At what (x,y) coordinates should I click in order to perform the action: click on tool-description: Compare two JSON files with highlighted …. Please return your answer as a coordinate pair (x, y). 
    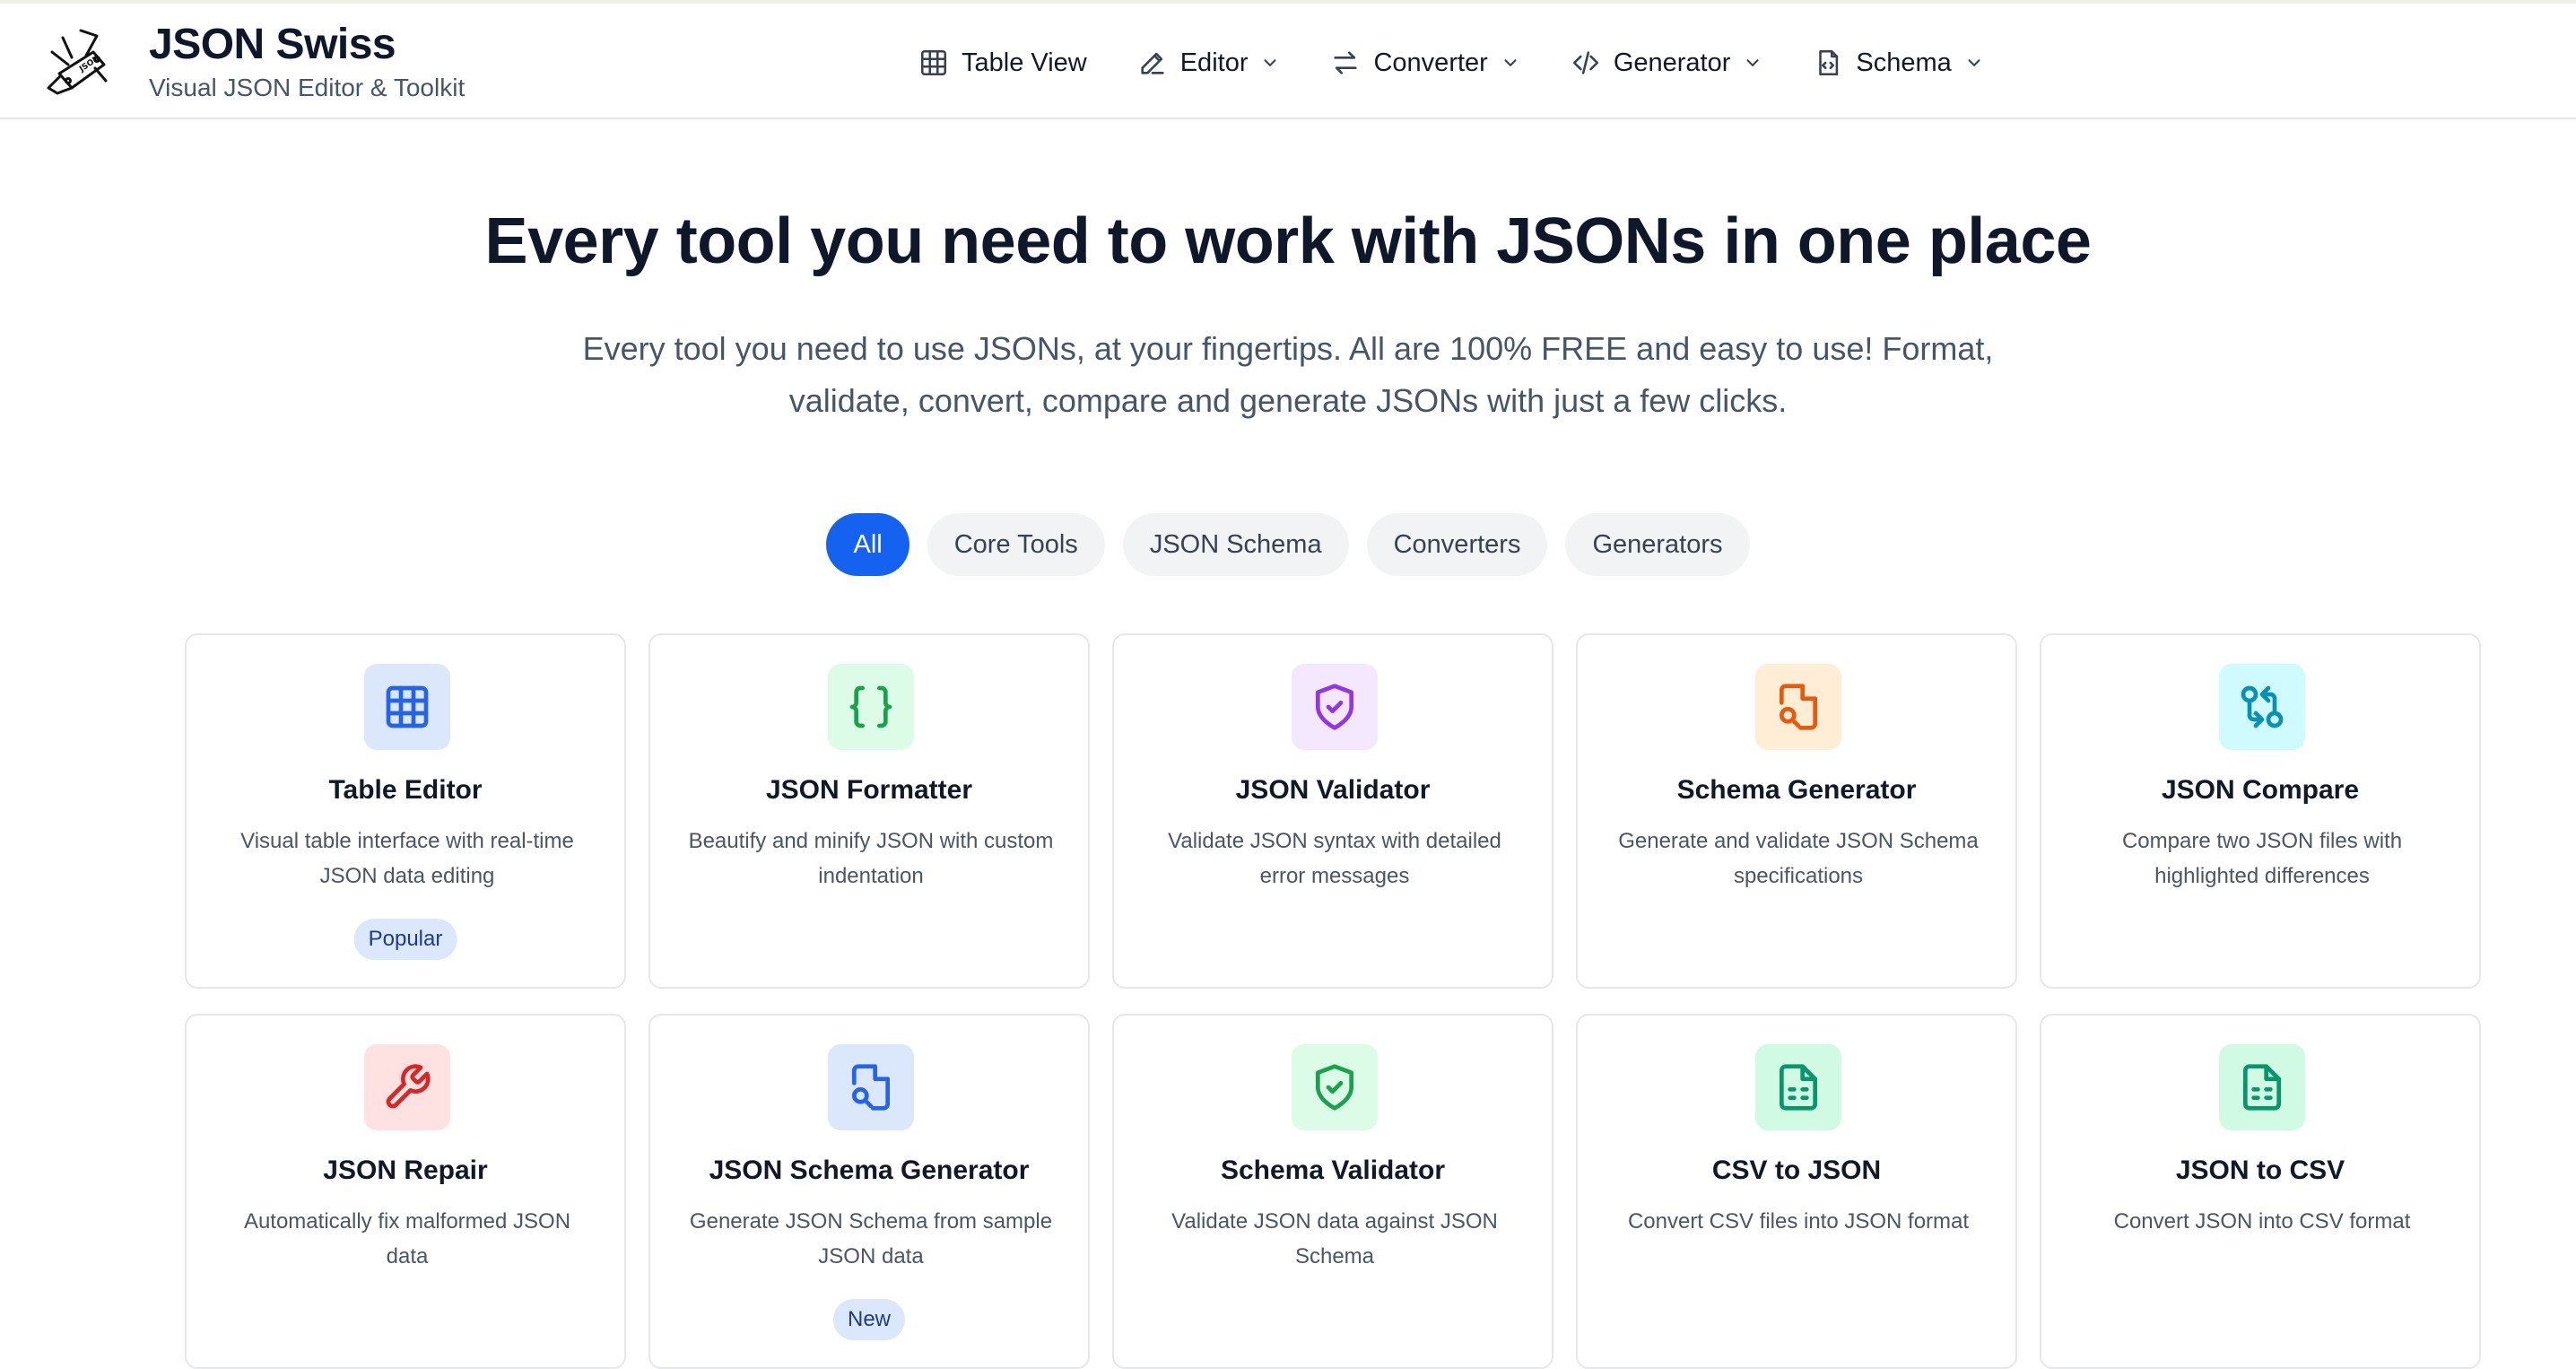
    Looking at the image, I should click on (2262, 858).